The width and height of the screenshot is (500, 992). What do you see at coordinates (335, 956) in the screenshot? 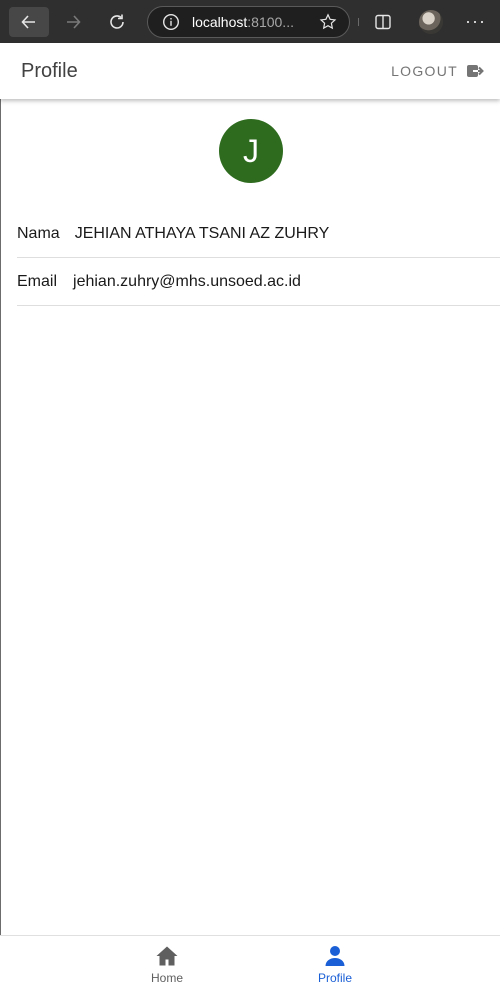
I see `person-icon` at bounding box center [335, 956].